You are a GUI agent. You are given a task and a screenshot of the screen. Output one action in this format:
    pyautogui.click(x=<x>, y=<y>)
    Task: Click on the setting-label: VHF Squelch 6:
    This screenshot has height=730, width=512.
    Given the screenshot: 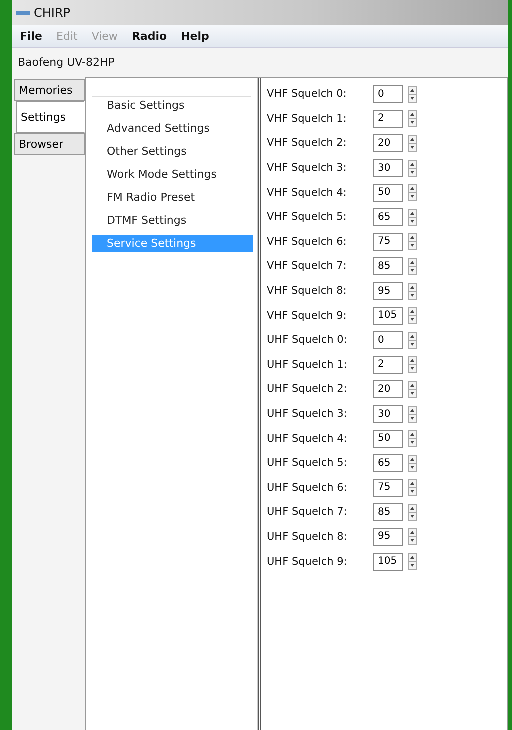 What is the action you would take?
    pyautogui.click(x=307, y=242)
    